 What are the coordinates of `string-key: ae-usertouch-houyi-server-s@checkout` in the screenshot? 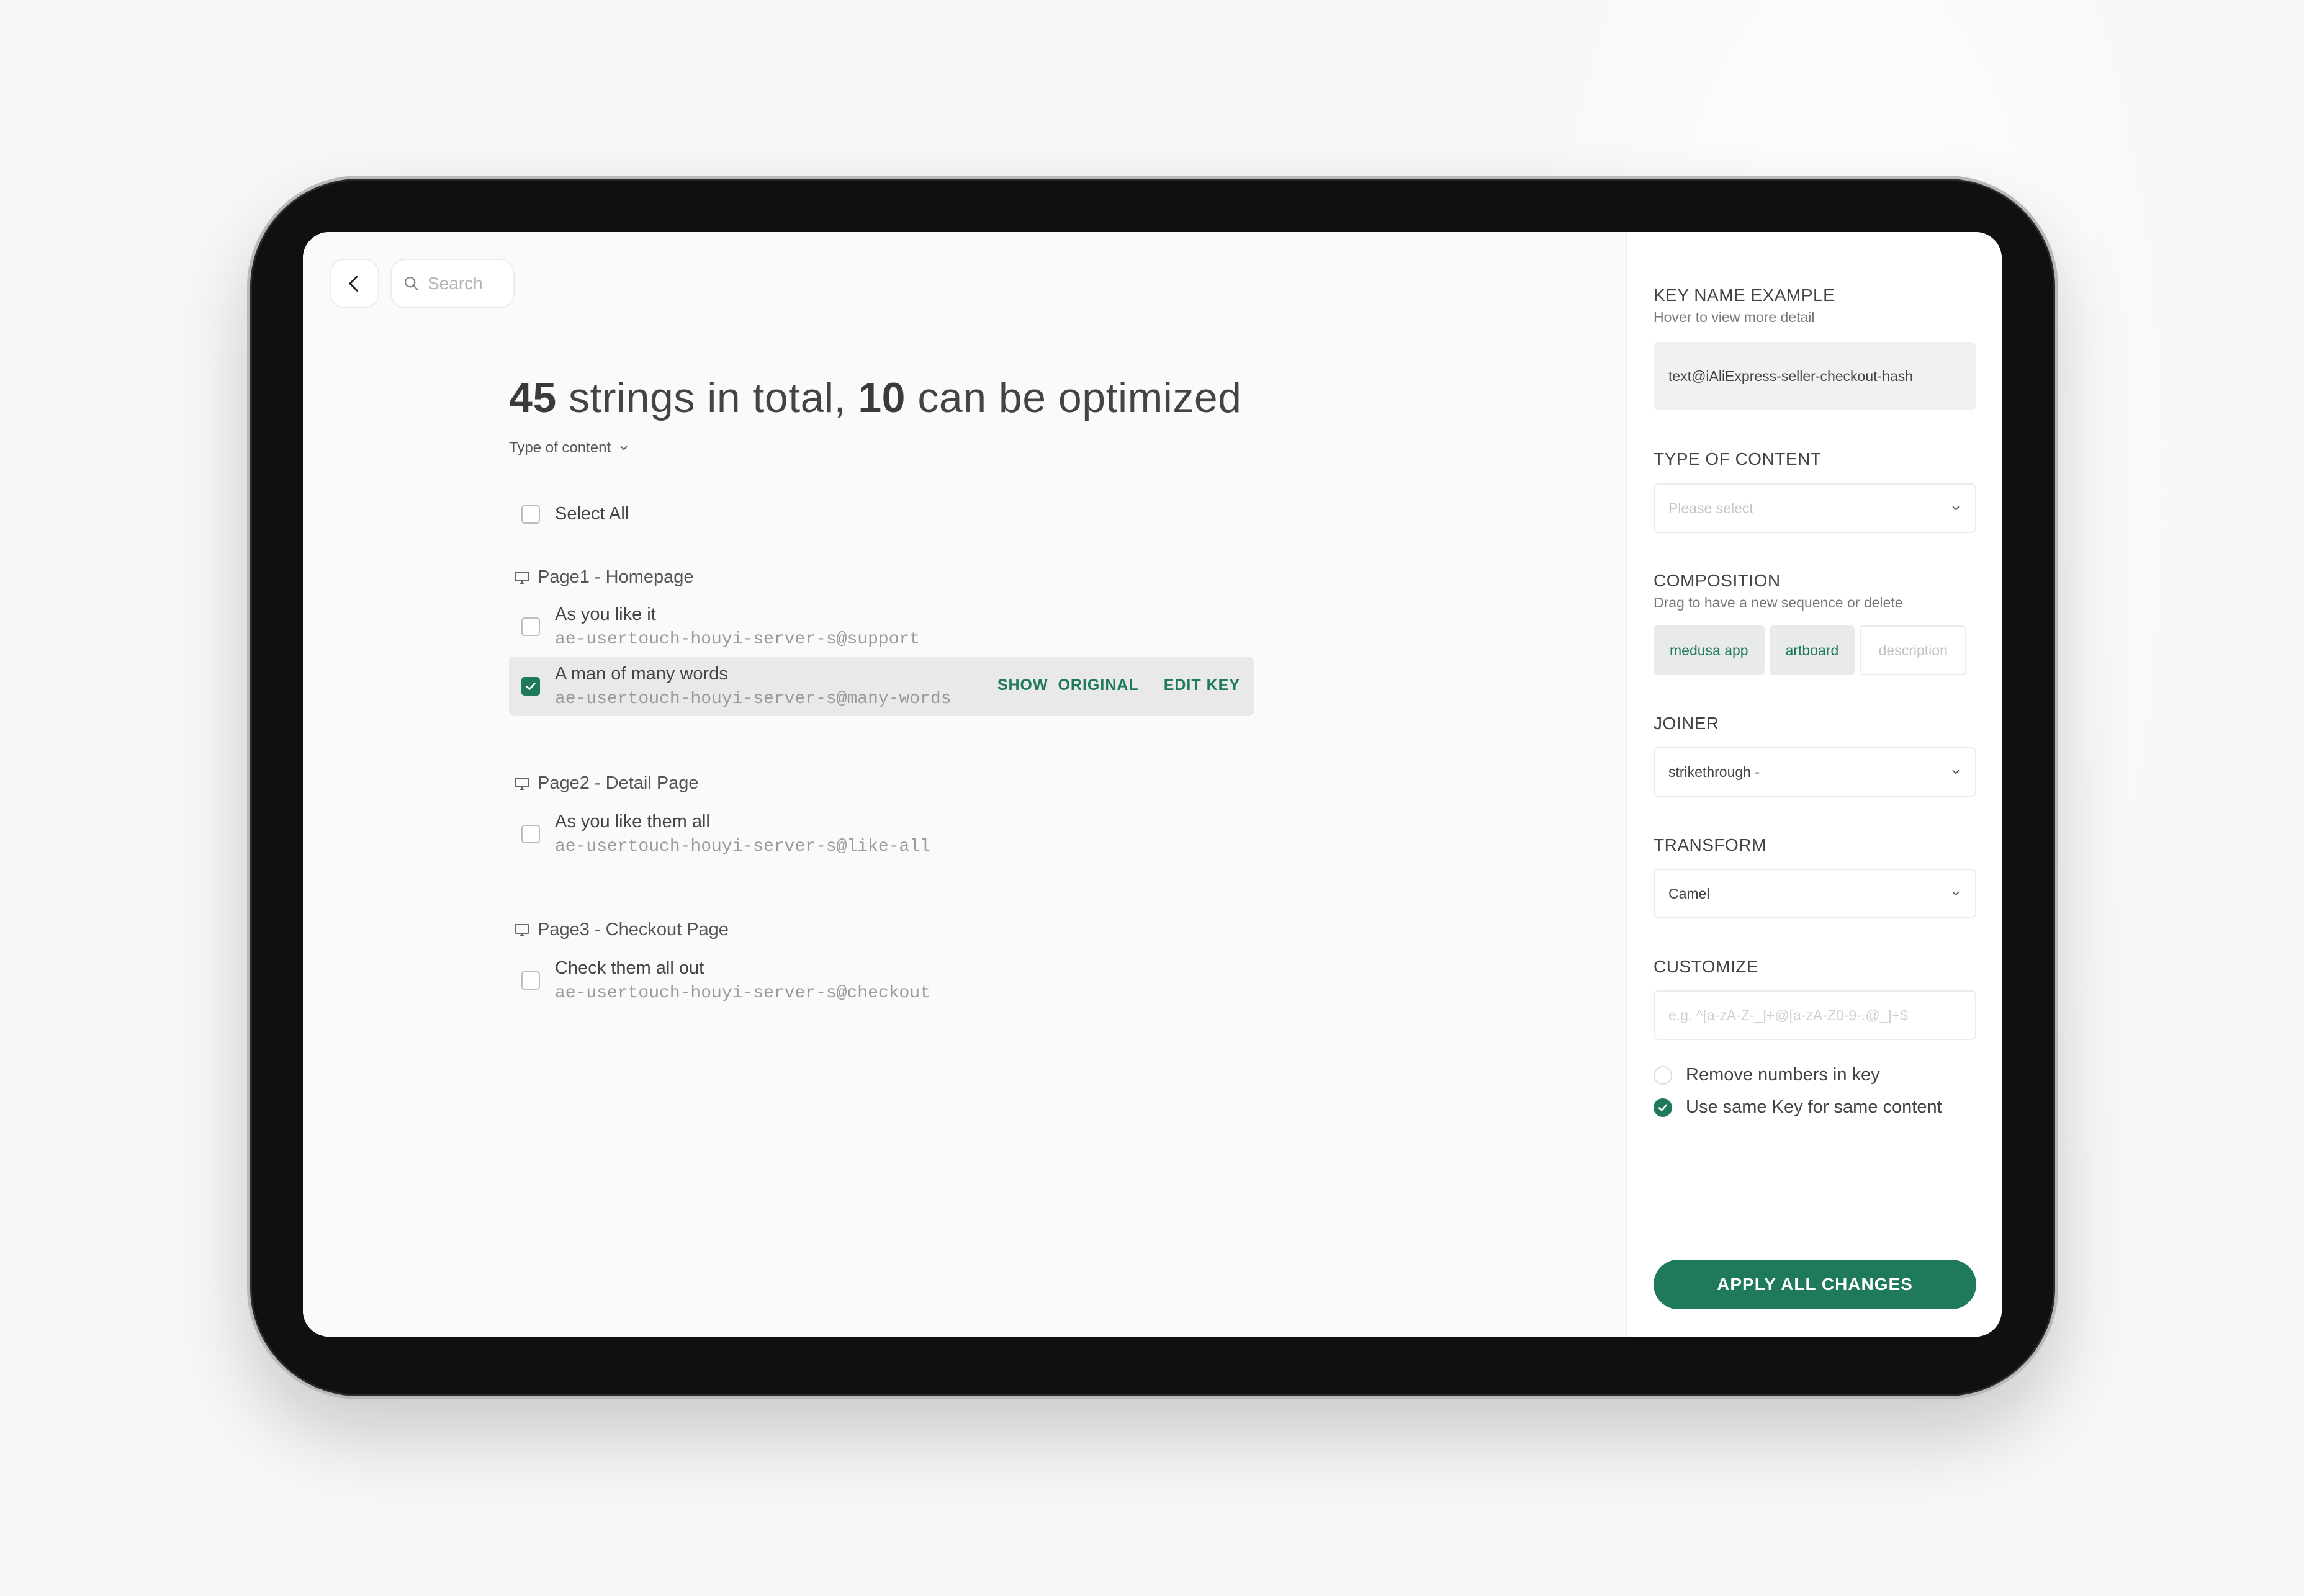 It's located at (742, 993).